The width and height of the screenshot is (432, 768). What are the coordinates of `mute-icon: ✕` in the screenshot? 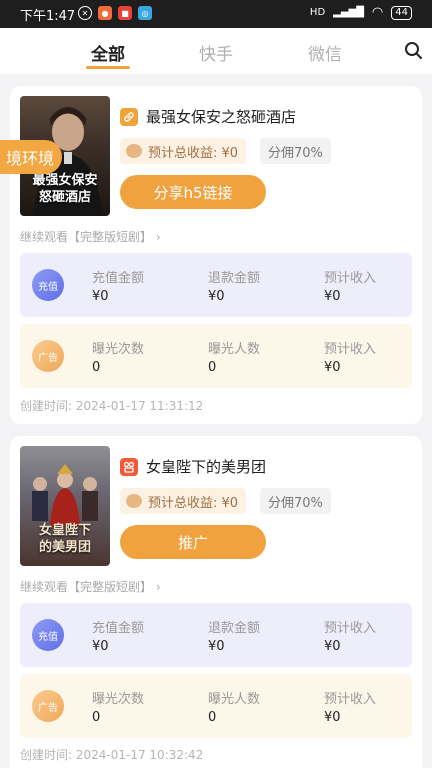 It's located at (85, 13).